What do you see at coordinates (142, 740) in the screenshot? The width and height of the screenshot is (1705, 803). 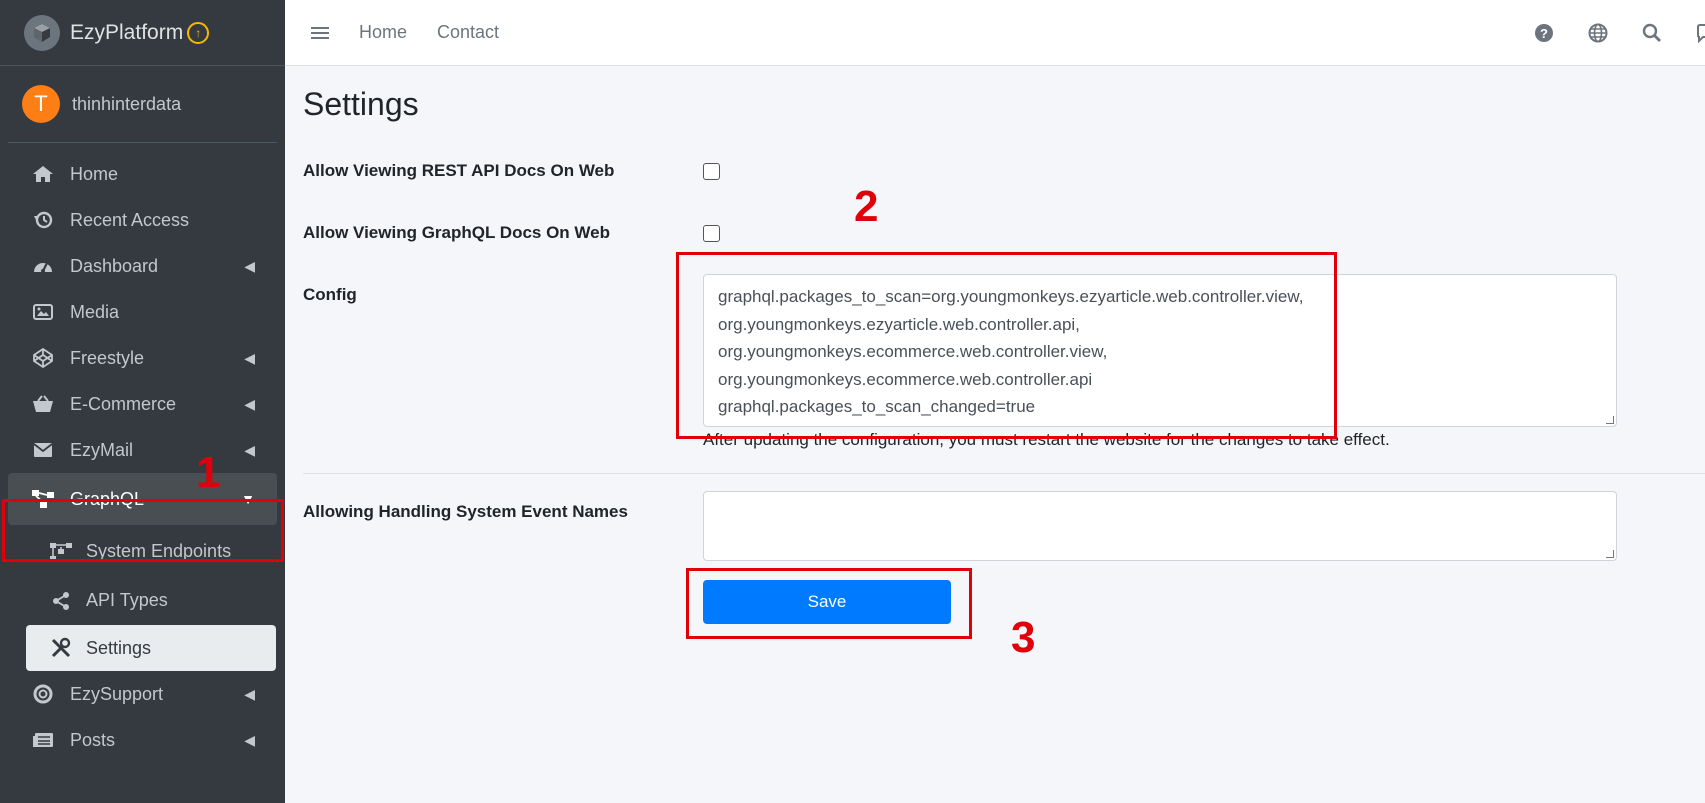 I see `sidebar-item-posts: Posts ◀` at bounding box center [142, 740].